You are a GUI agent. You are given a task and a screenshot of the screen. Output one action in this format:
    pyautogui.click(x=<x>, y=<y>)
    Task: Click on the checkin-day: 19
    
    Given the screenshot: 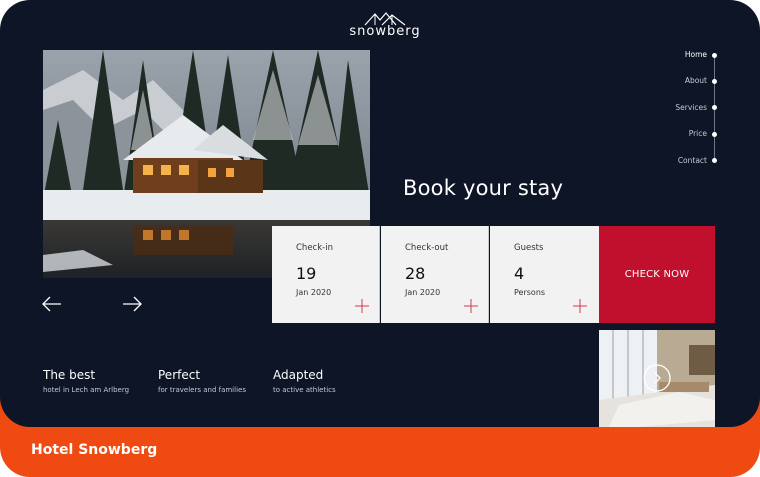 What is the action you would take?
    pyautogui.click(x=306, y=273)
    